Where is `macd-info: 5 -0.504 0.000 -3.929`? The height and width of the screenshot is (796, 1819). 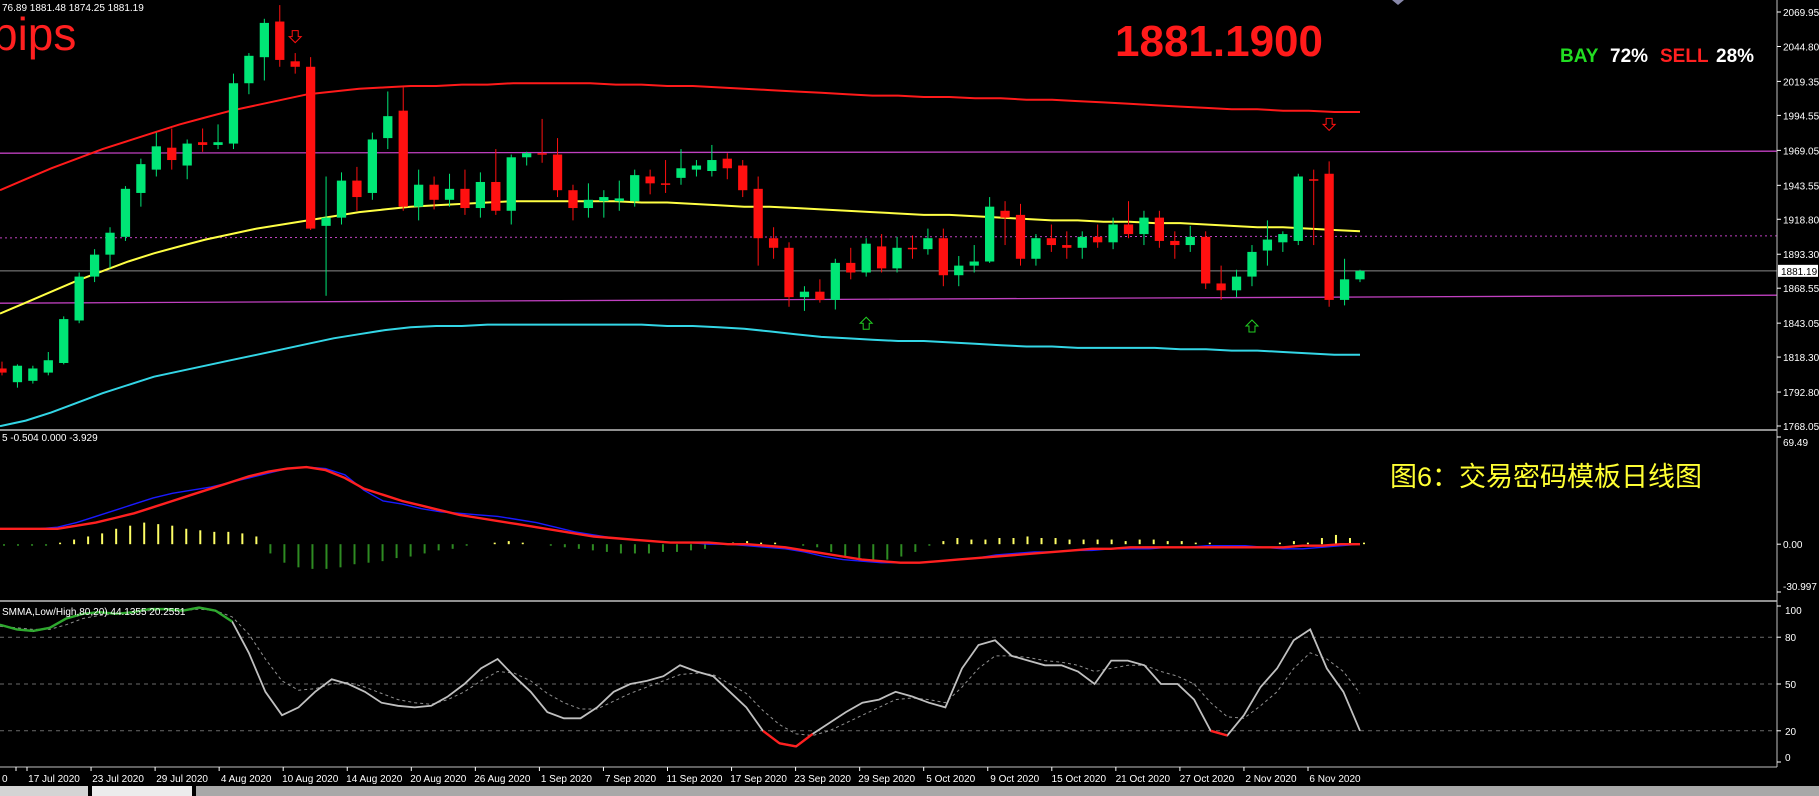 macd-info: 5 -0.504 0.000 -3.929 is located at coordinates (50, 438).